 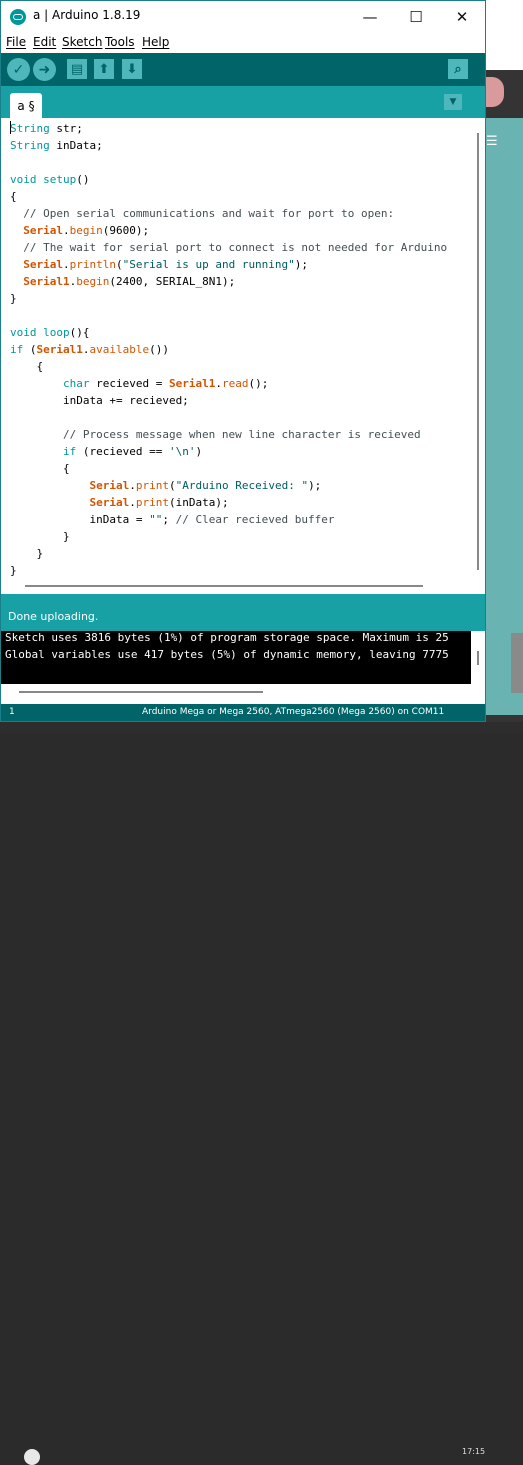 I want to click on menu-bar: File Edit Sketch Tools Help, so click(x=243, y=42).